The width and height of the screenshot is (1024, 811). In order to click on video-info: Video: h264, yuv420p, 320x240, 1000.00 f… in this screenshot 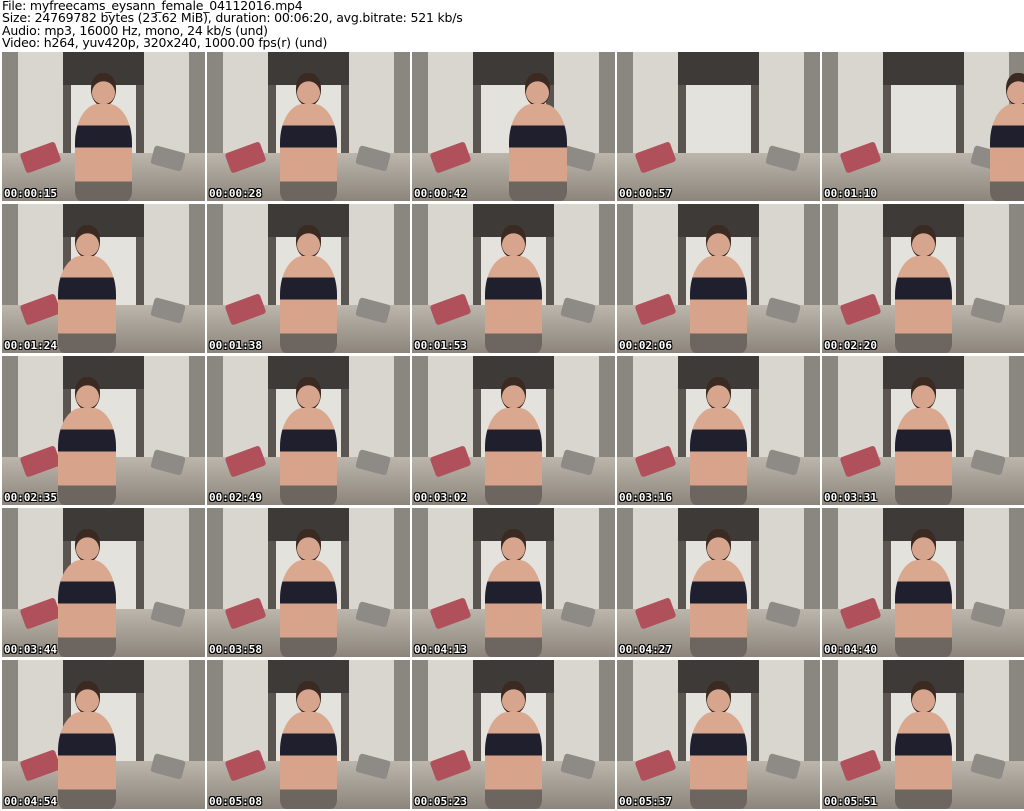, I will do `click(165, 43)`.